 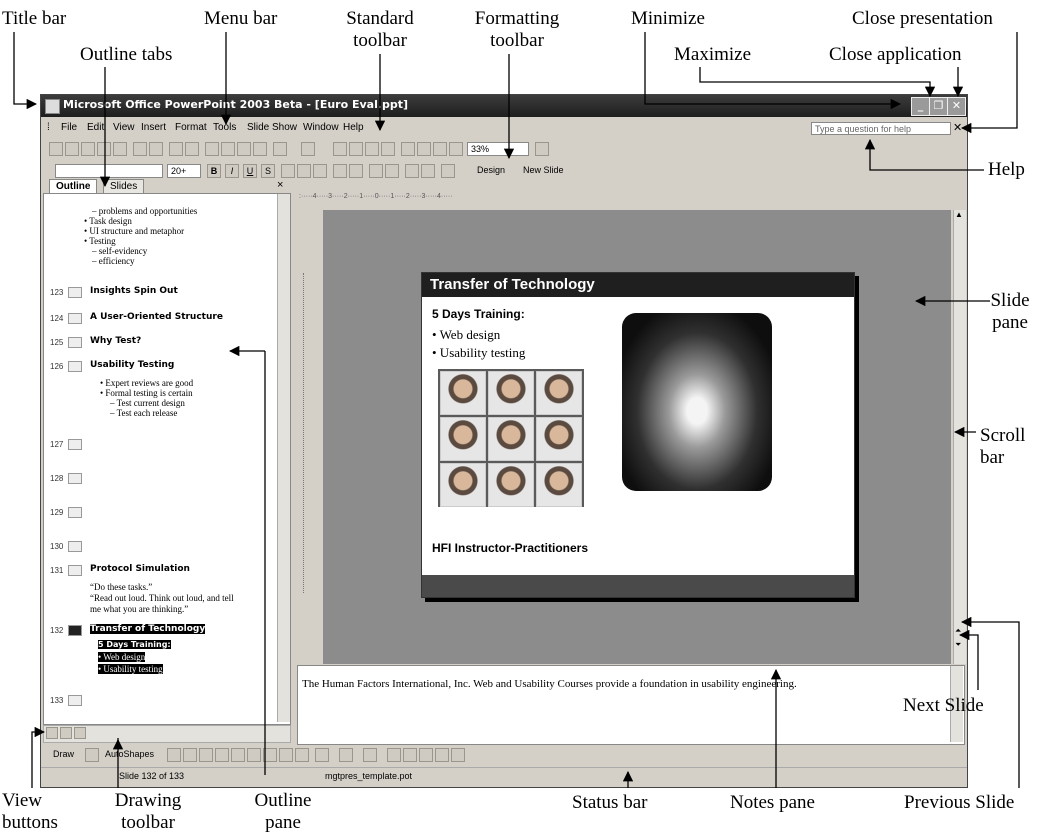 I want to click on normal-view-icon, so click(x=52, y=733).